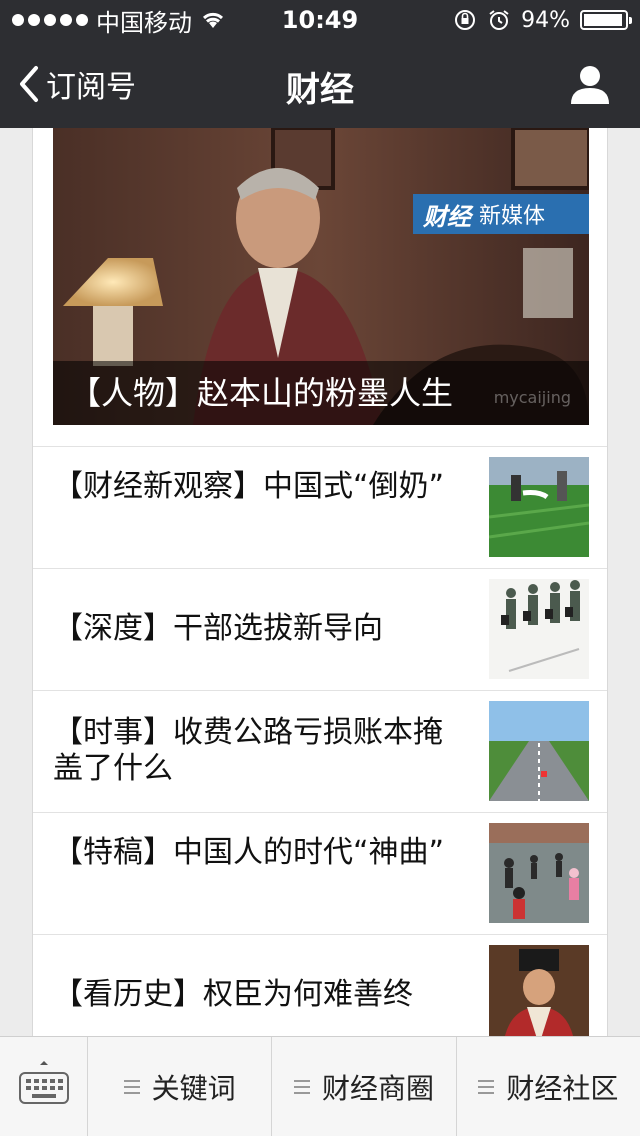 The width and height of the screenshot is (640, 1136). I want to click on menu-keywords: 关键词, so click(180, 1086).